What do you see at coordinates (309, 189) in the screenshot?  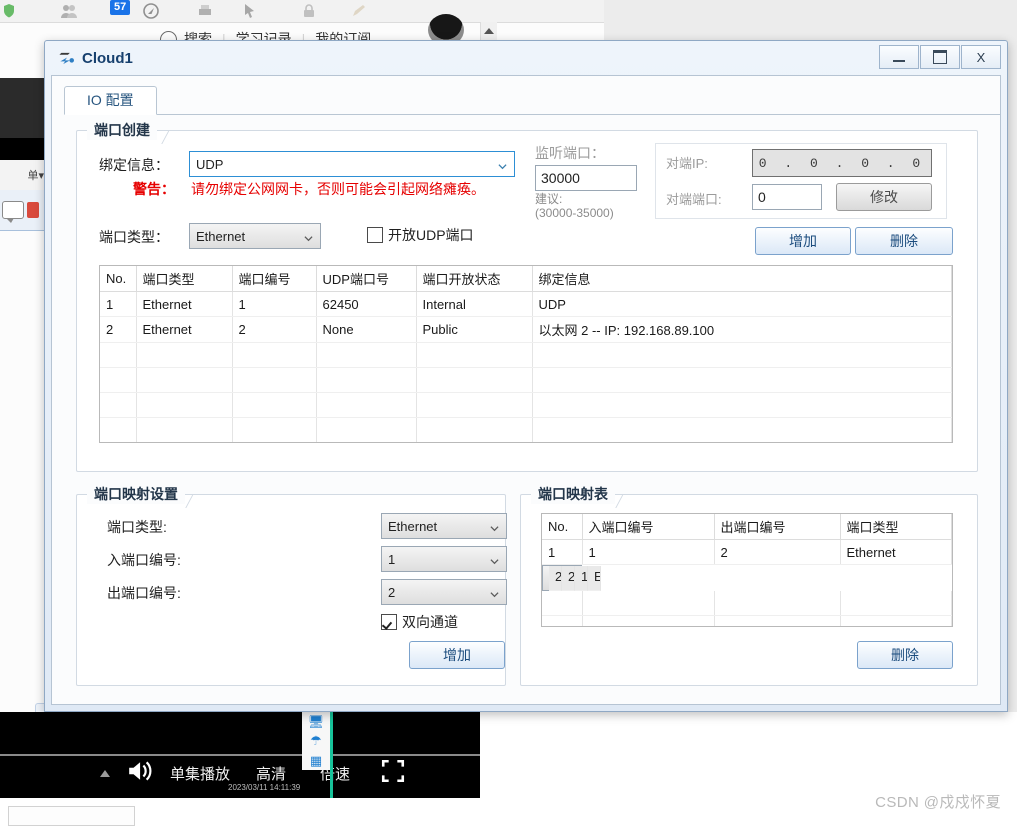 I see `warning-message: 警告： 请勿绑定公网网卡，否则可能会引起网络瘫痪。` at bounding box center [309, 189].